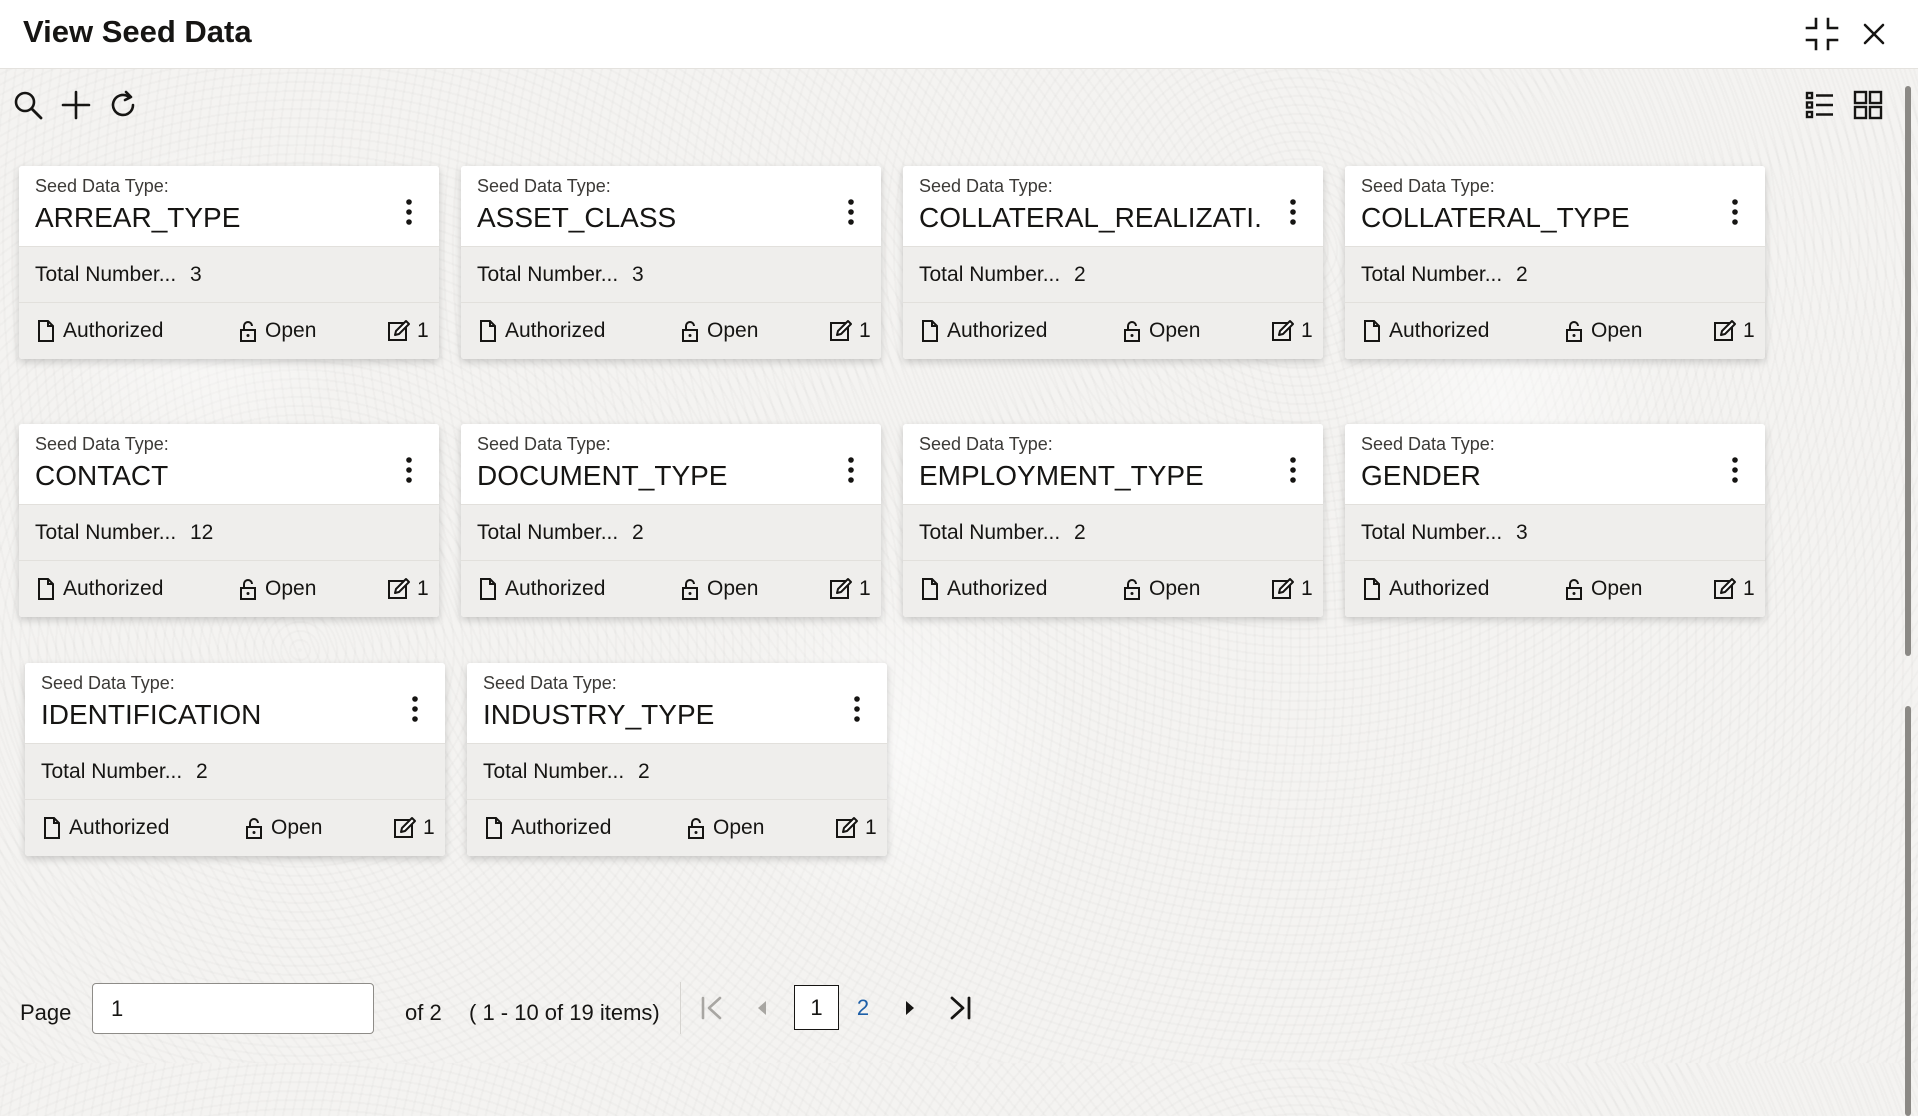 This screenshot has height=1116, width=1918. What do you see at coordinates (28, 105) in the screenshot?
I see `search-icon` at bounding box center [28, 105].